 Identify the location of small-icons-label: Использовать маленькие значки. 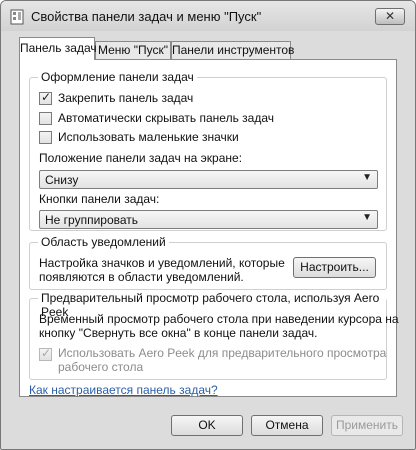
(148, 137).